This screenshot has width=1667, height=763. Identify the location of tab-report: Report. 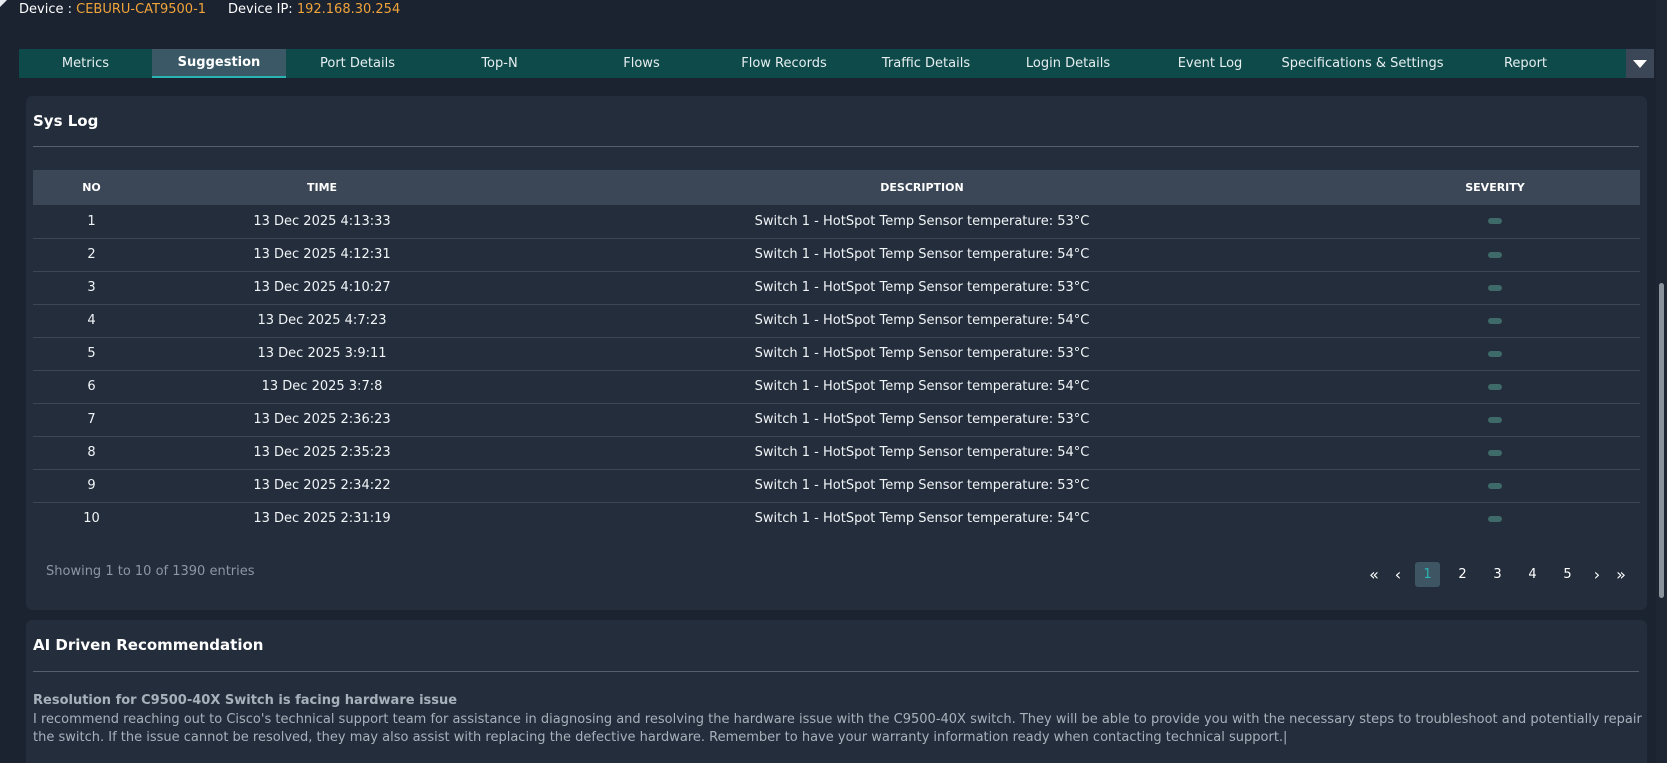
(1525, 63).